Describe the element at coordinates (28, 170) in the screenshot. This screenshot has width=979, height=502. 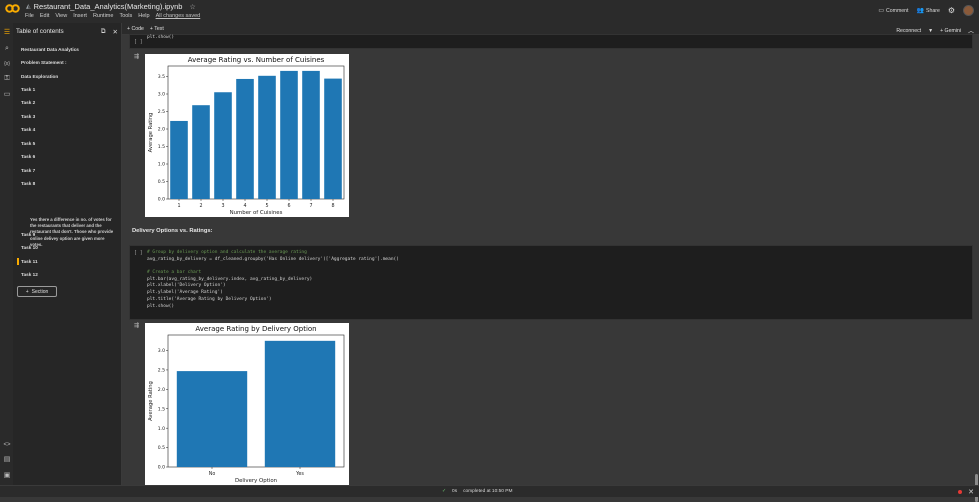
I see `toc-item-task-7: Task 7` at that location.